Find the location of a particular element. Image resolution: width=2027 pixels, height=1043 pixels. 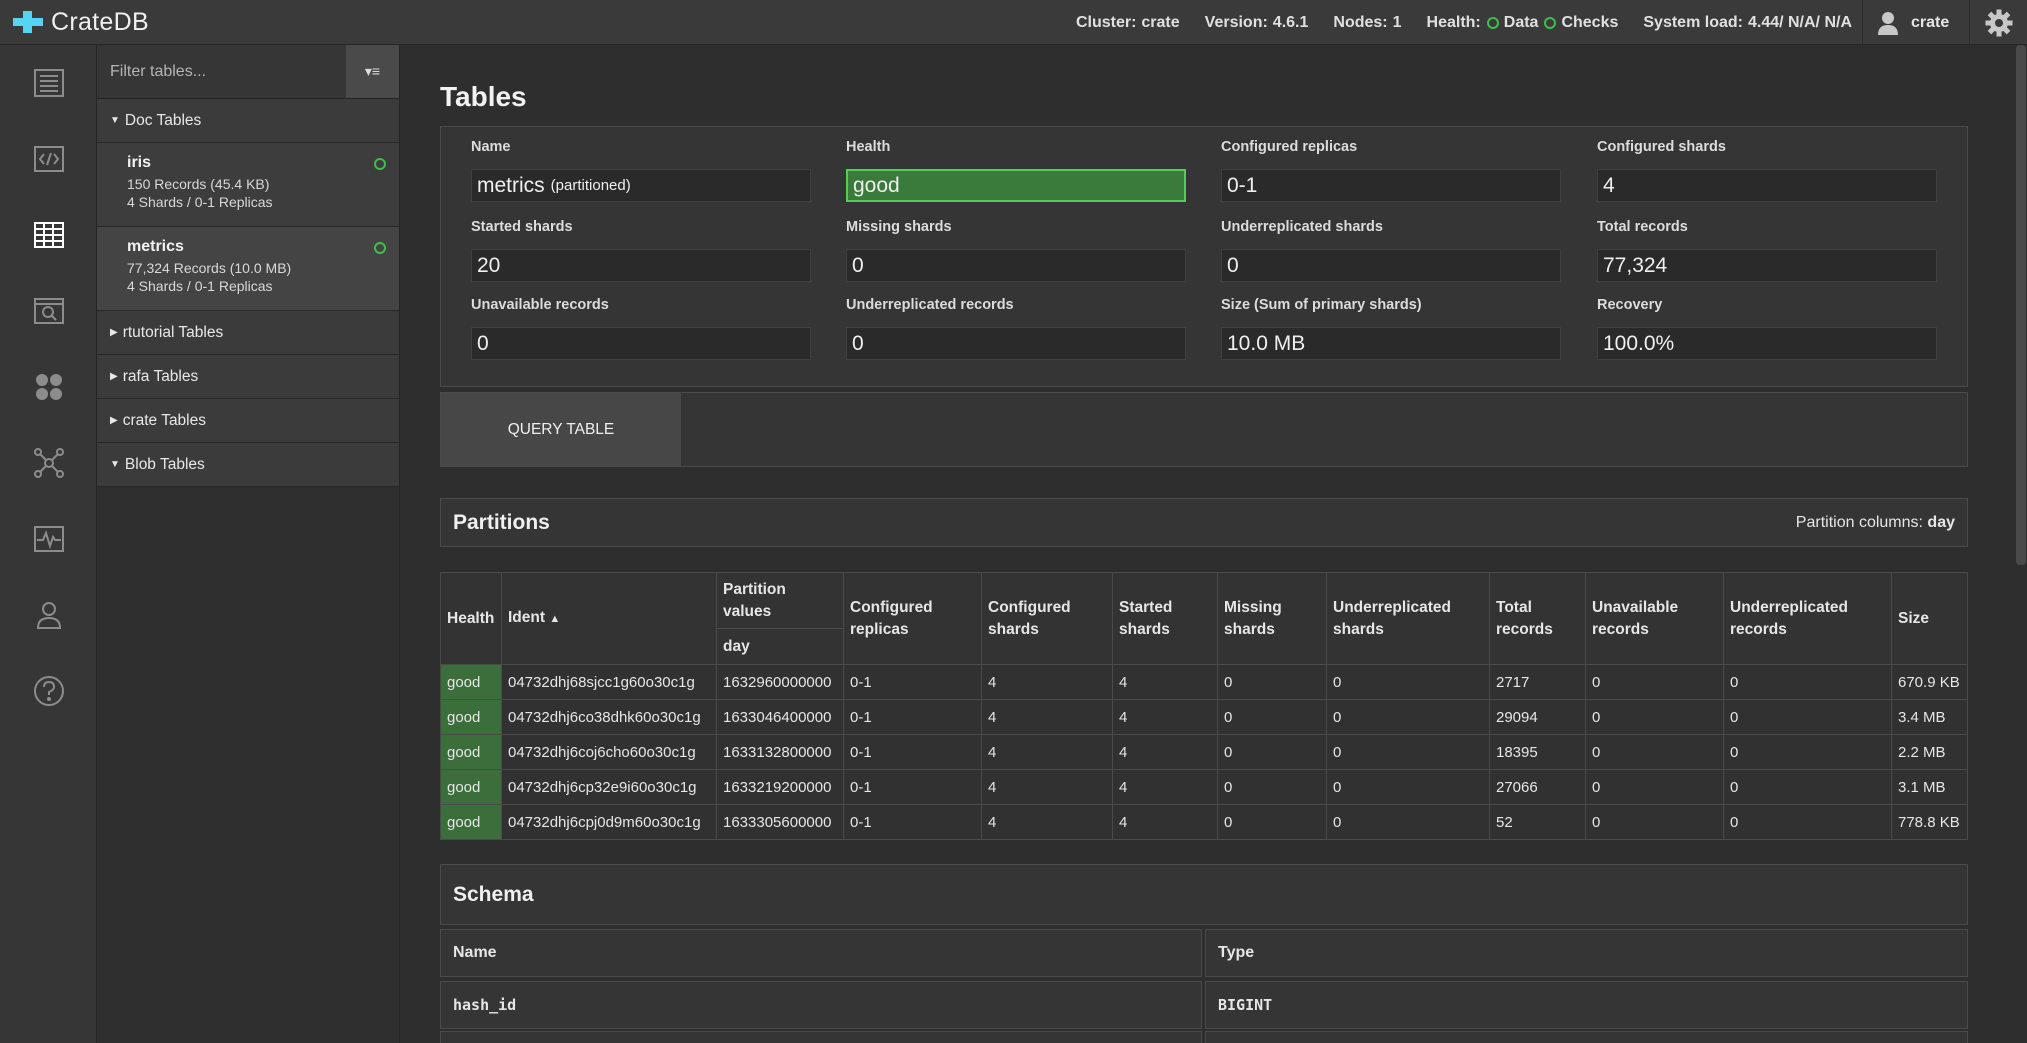

partition-cell: 2.2 MB is located at coordinates (1929, 752).